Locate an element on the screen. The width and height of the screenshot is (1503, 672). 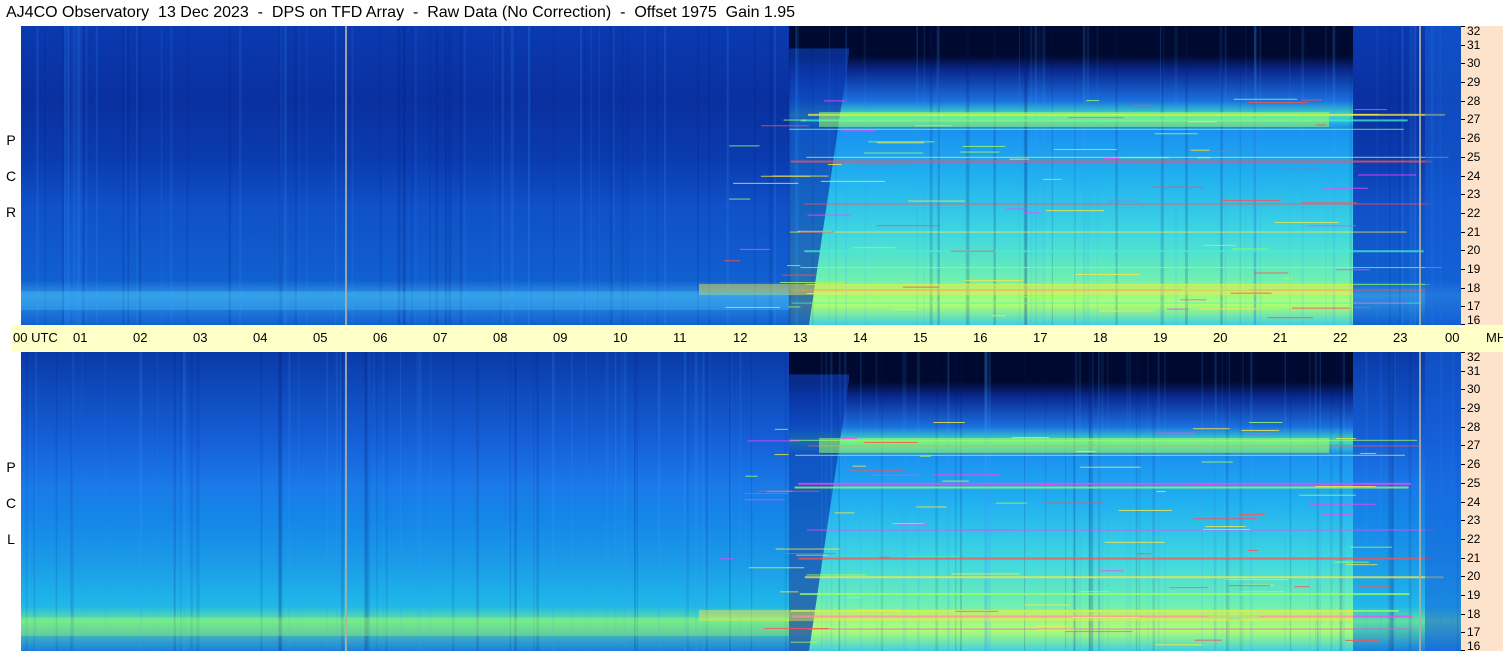
lcp-frequency-axis: 16 17 18 19 20 21 22 23 24 25 26 27 28 29 30 31 32 is located at coordinates (1482, 502).